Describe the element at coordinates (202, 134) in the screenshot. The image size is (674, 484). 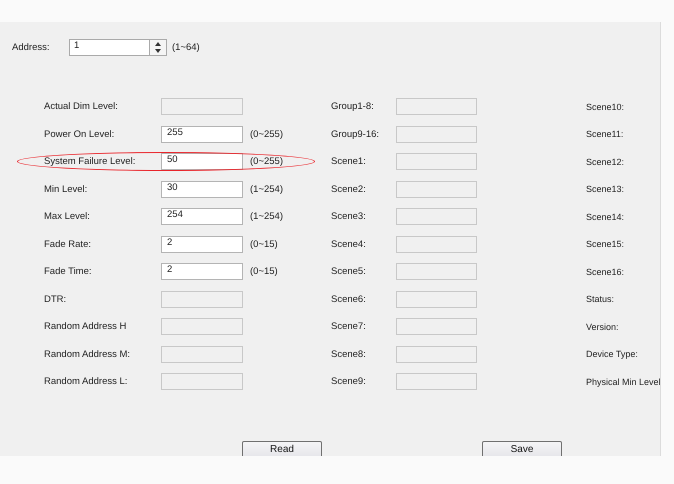
I see `input-field: 255` at that location.